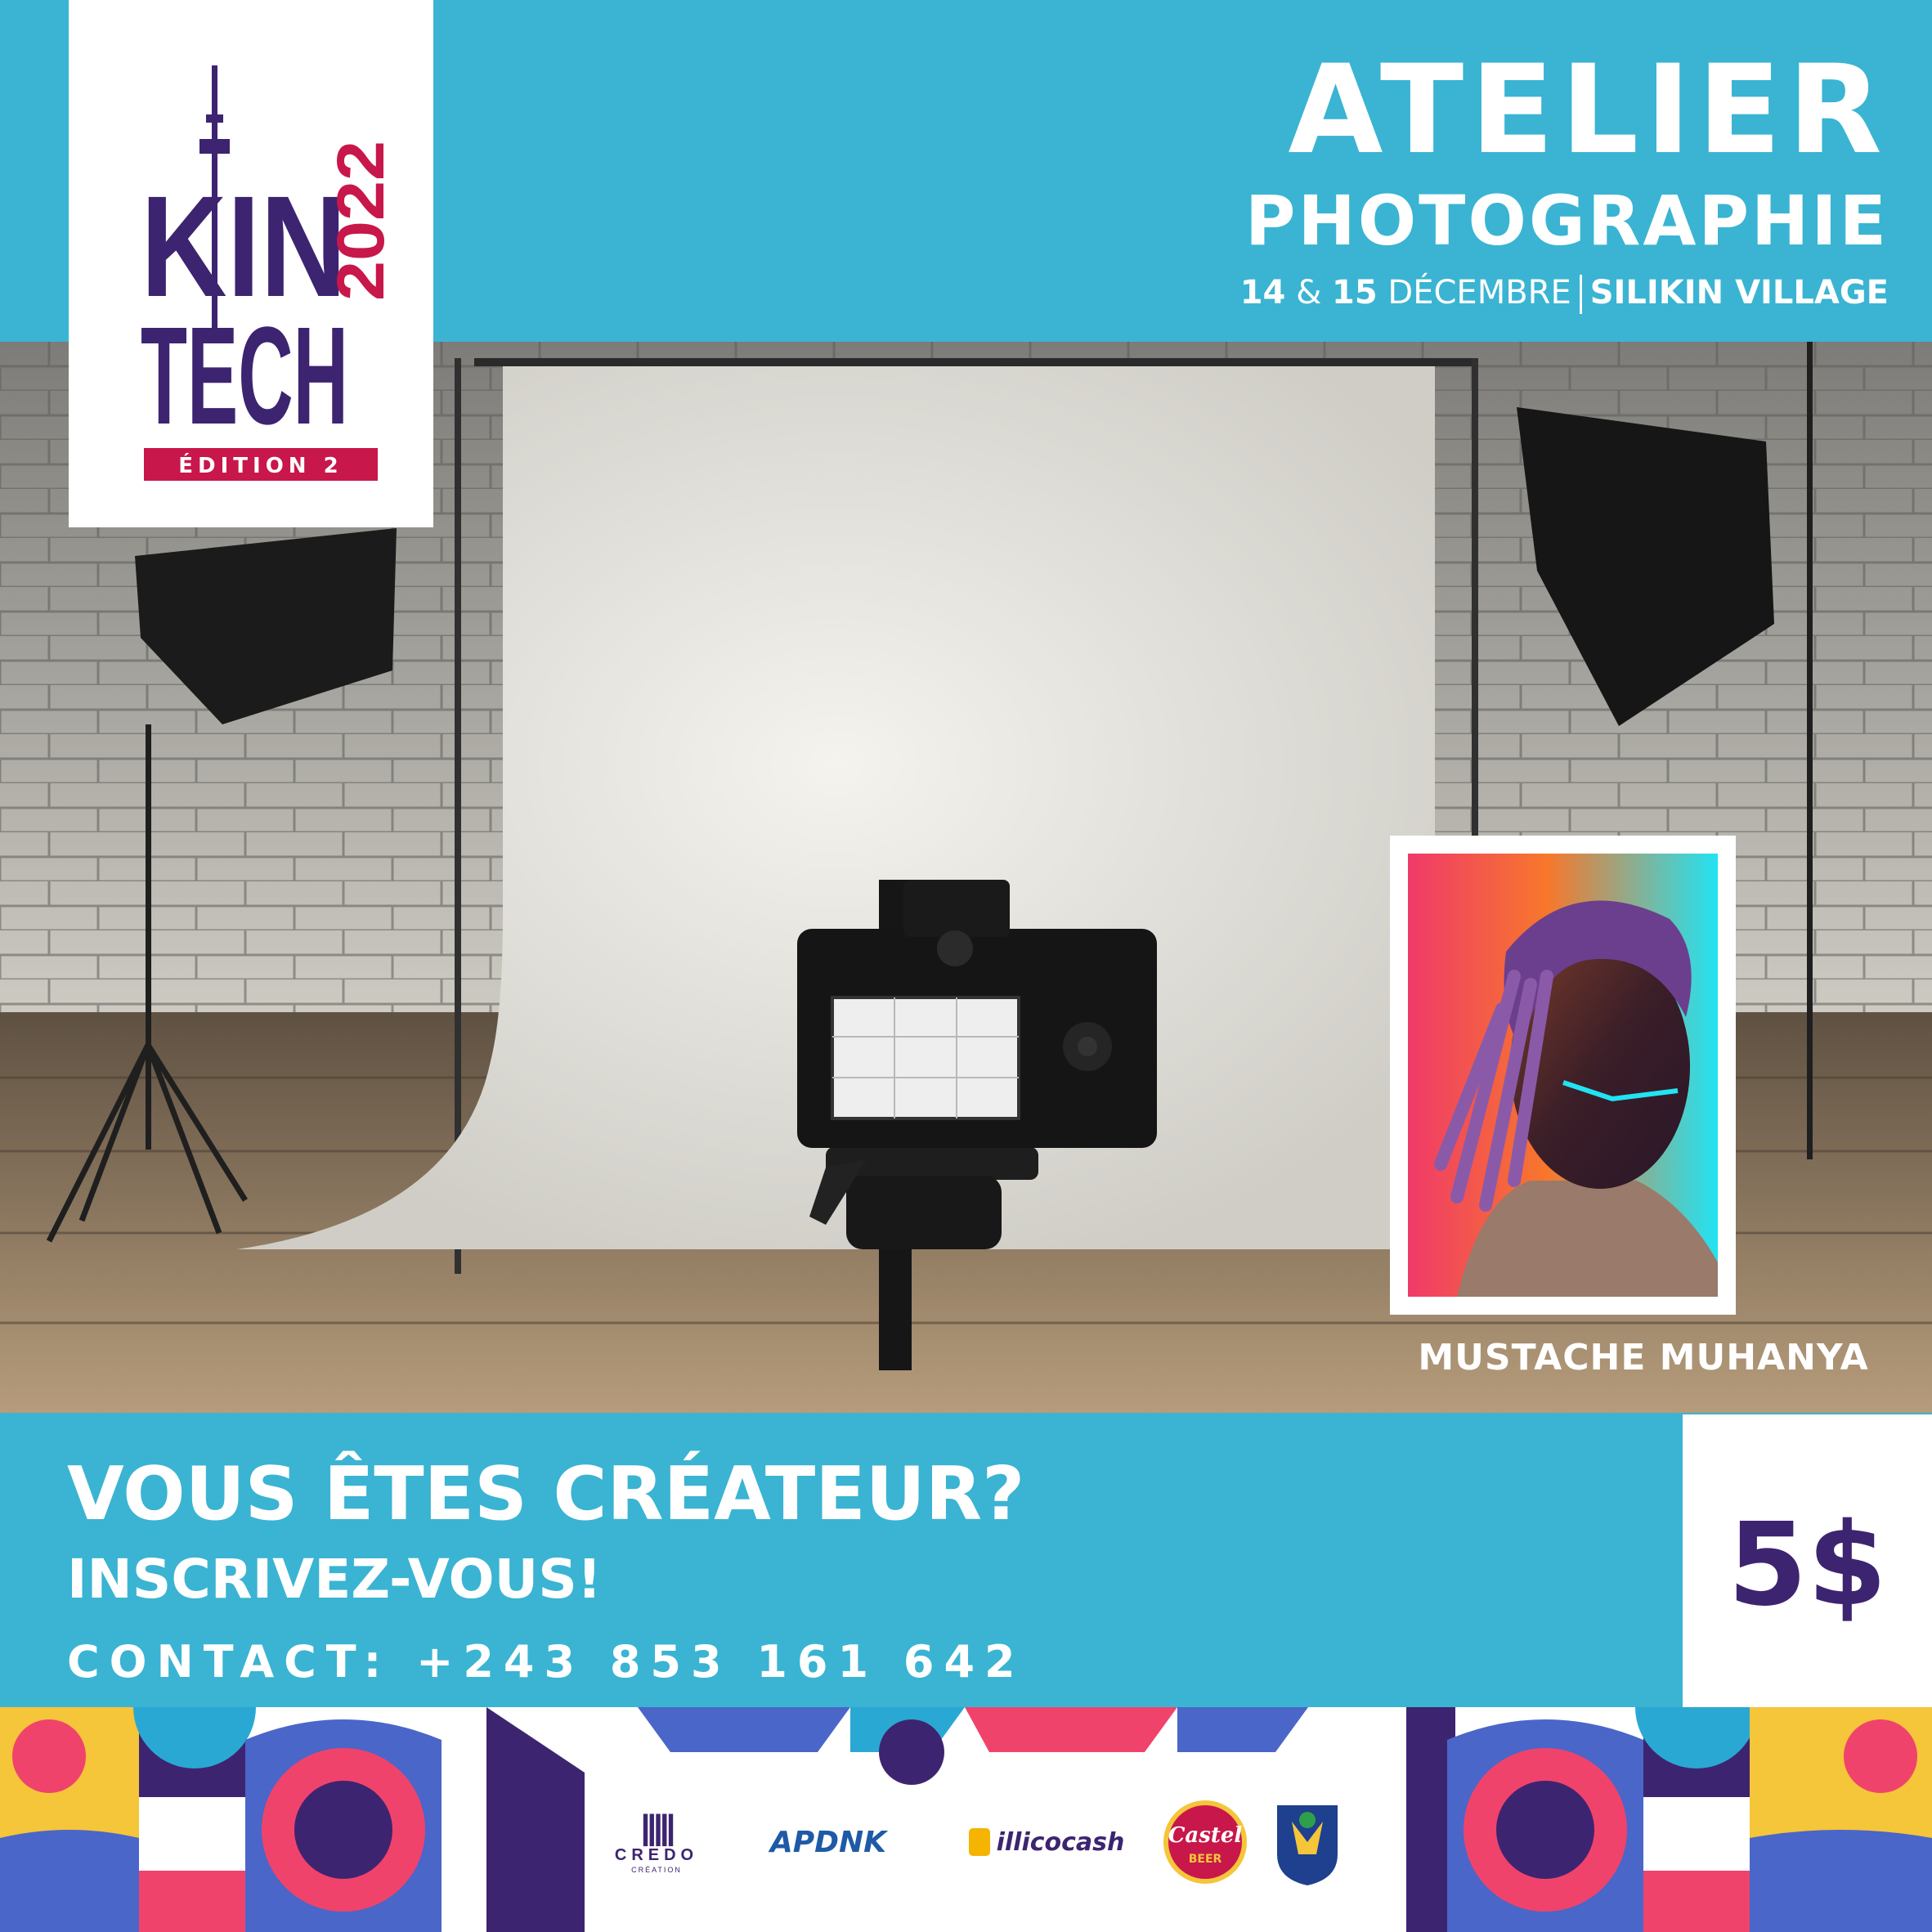 The image size is (1932, 1932). Describe the element at coordinates (1307, 1842) in the screenshot. I see `sponsor-ville-de-kinshasa-crest` at that location.